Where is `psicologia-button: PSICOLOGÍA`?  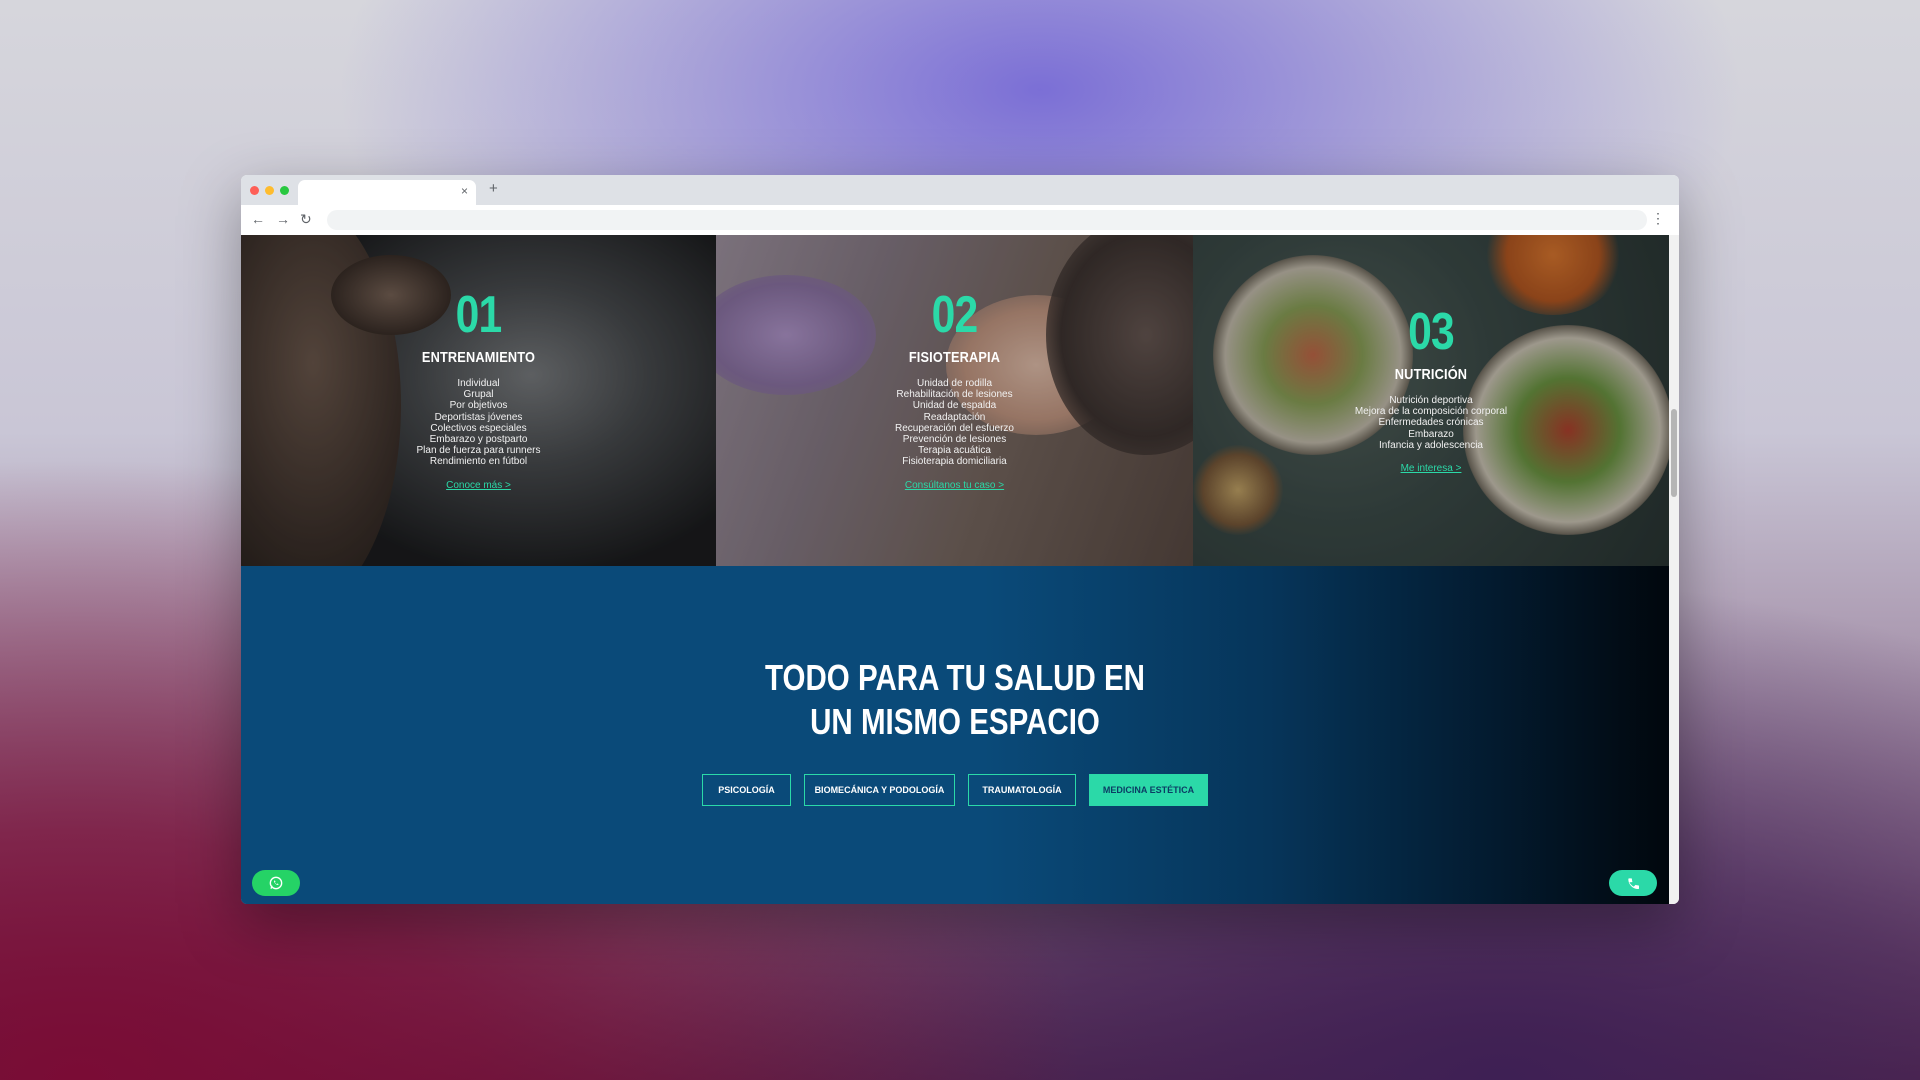 psicologia-button: PSICOLOGÍA is located at coordinates (746, 790).